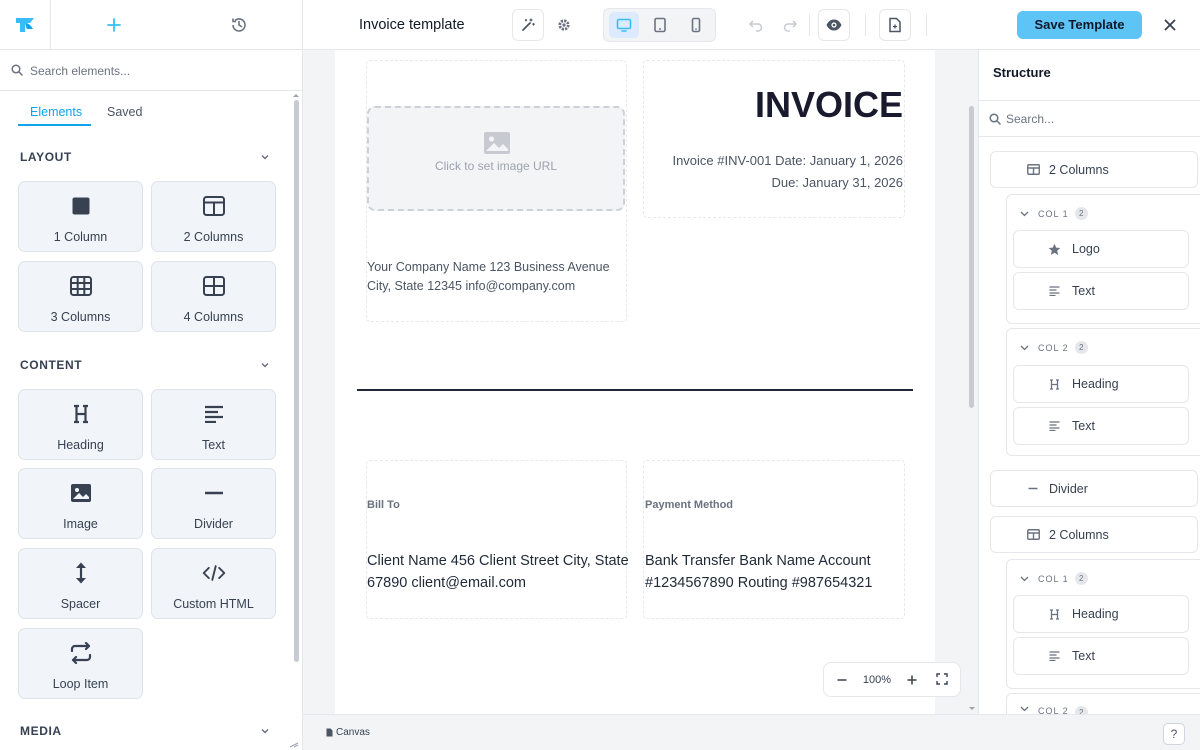  I want to click on item-label: Logo, so click(1086, 249).